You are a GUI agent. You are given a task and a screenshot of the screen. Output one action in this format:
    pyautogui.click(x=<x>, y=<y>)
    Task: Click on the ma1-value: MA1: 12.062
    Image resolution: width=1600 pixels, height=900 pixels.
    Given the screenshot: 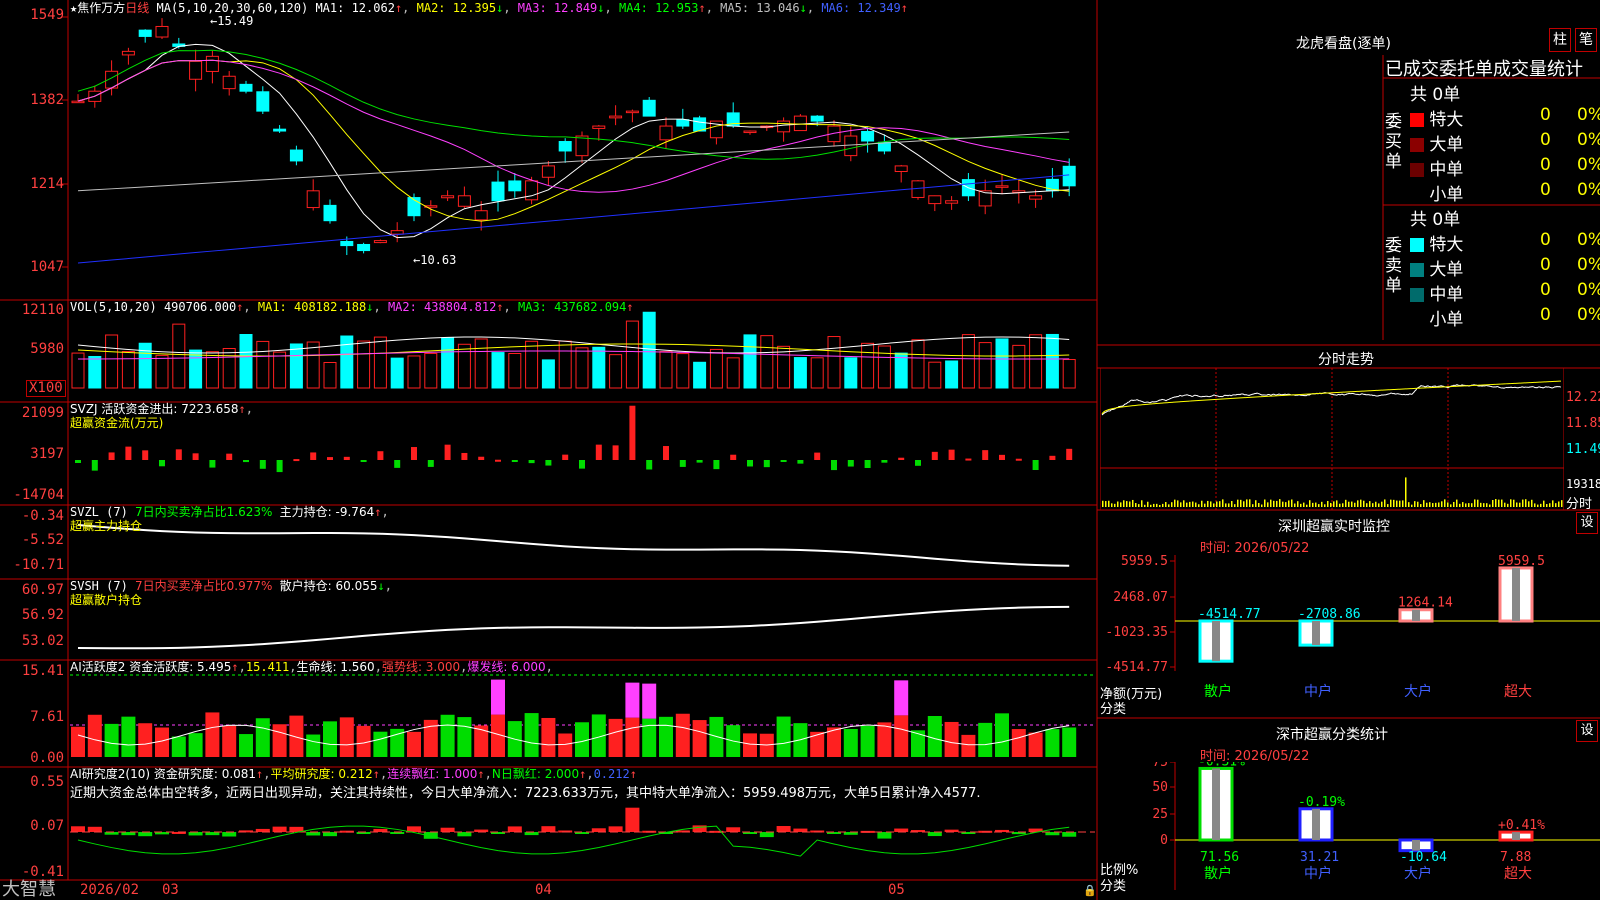 What is the action you would take?
    pyautogui.click(x=355, y=8)
    